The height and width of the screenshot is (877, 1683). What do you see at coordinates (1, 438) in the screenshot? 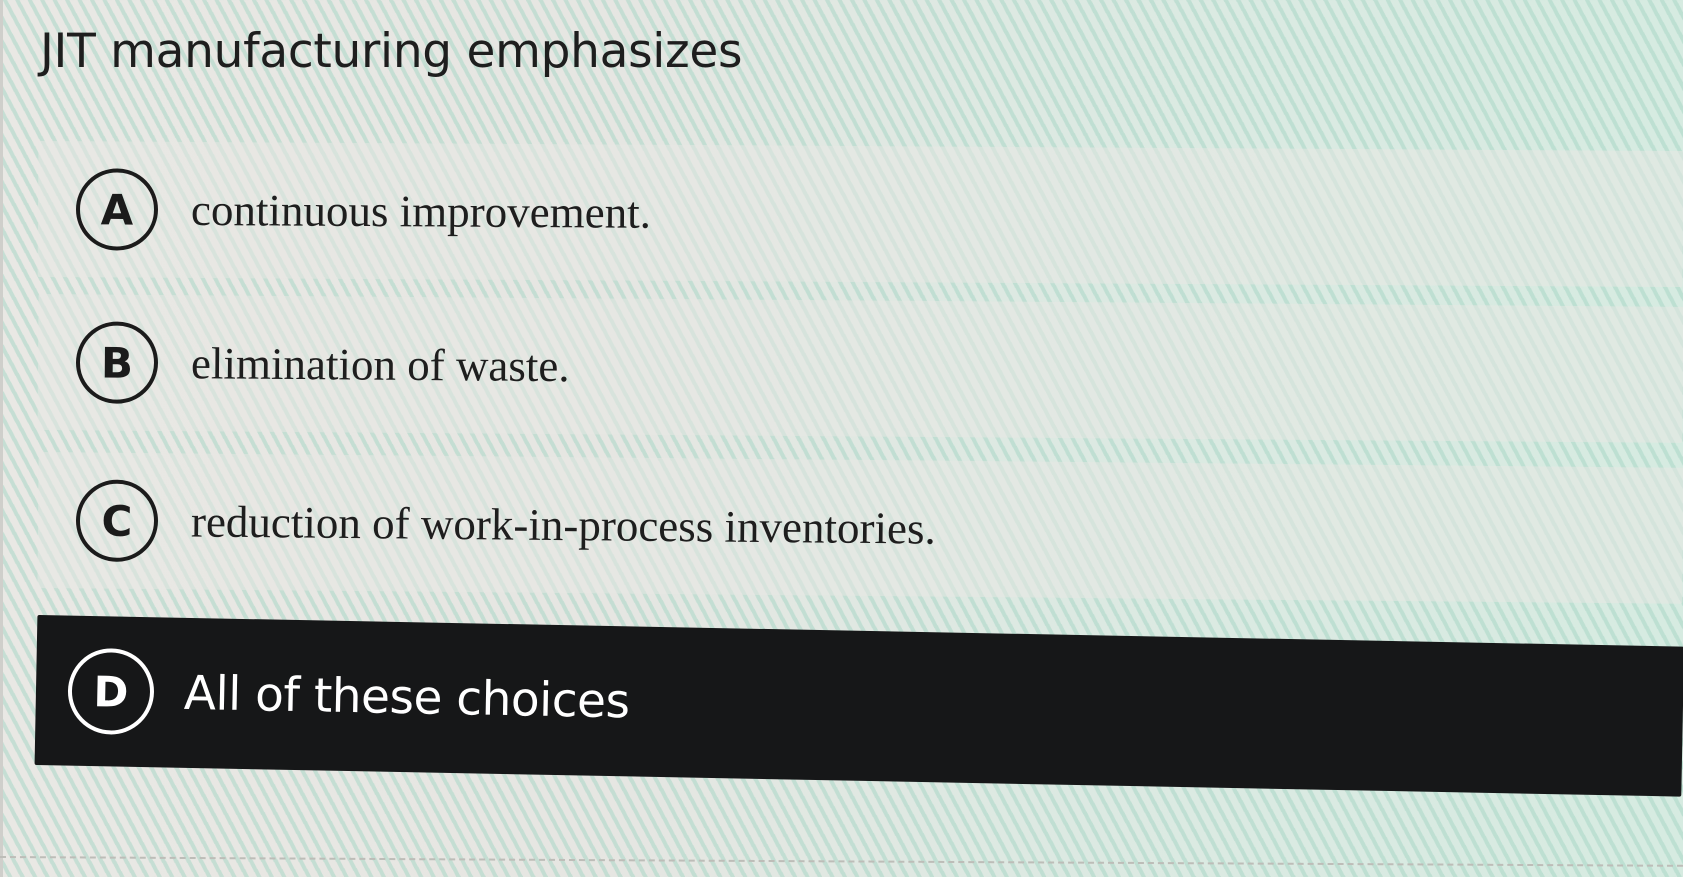
I see `left-border` at bounding box center [1, 438].